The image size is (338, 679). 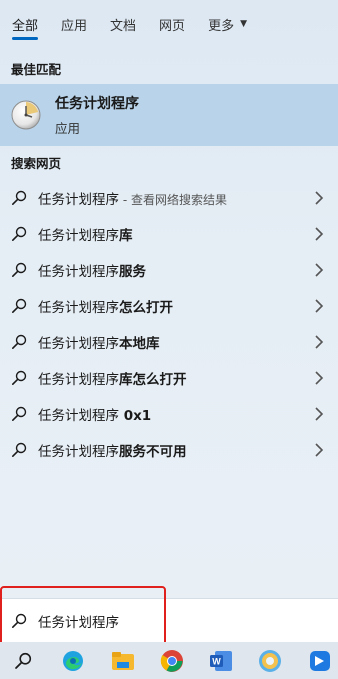 I want to click on result-bold: 库怎么打开, so click(x=153, y=380).